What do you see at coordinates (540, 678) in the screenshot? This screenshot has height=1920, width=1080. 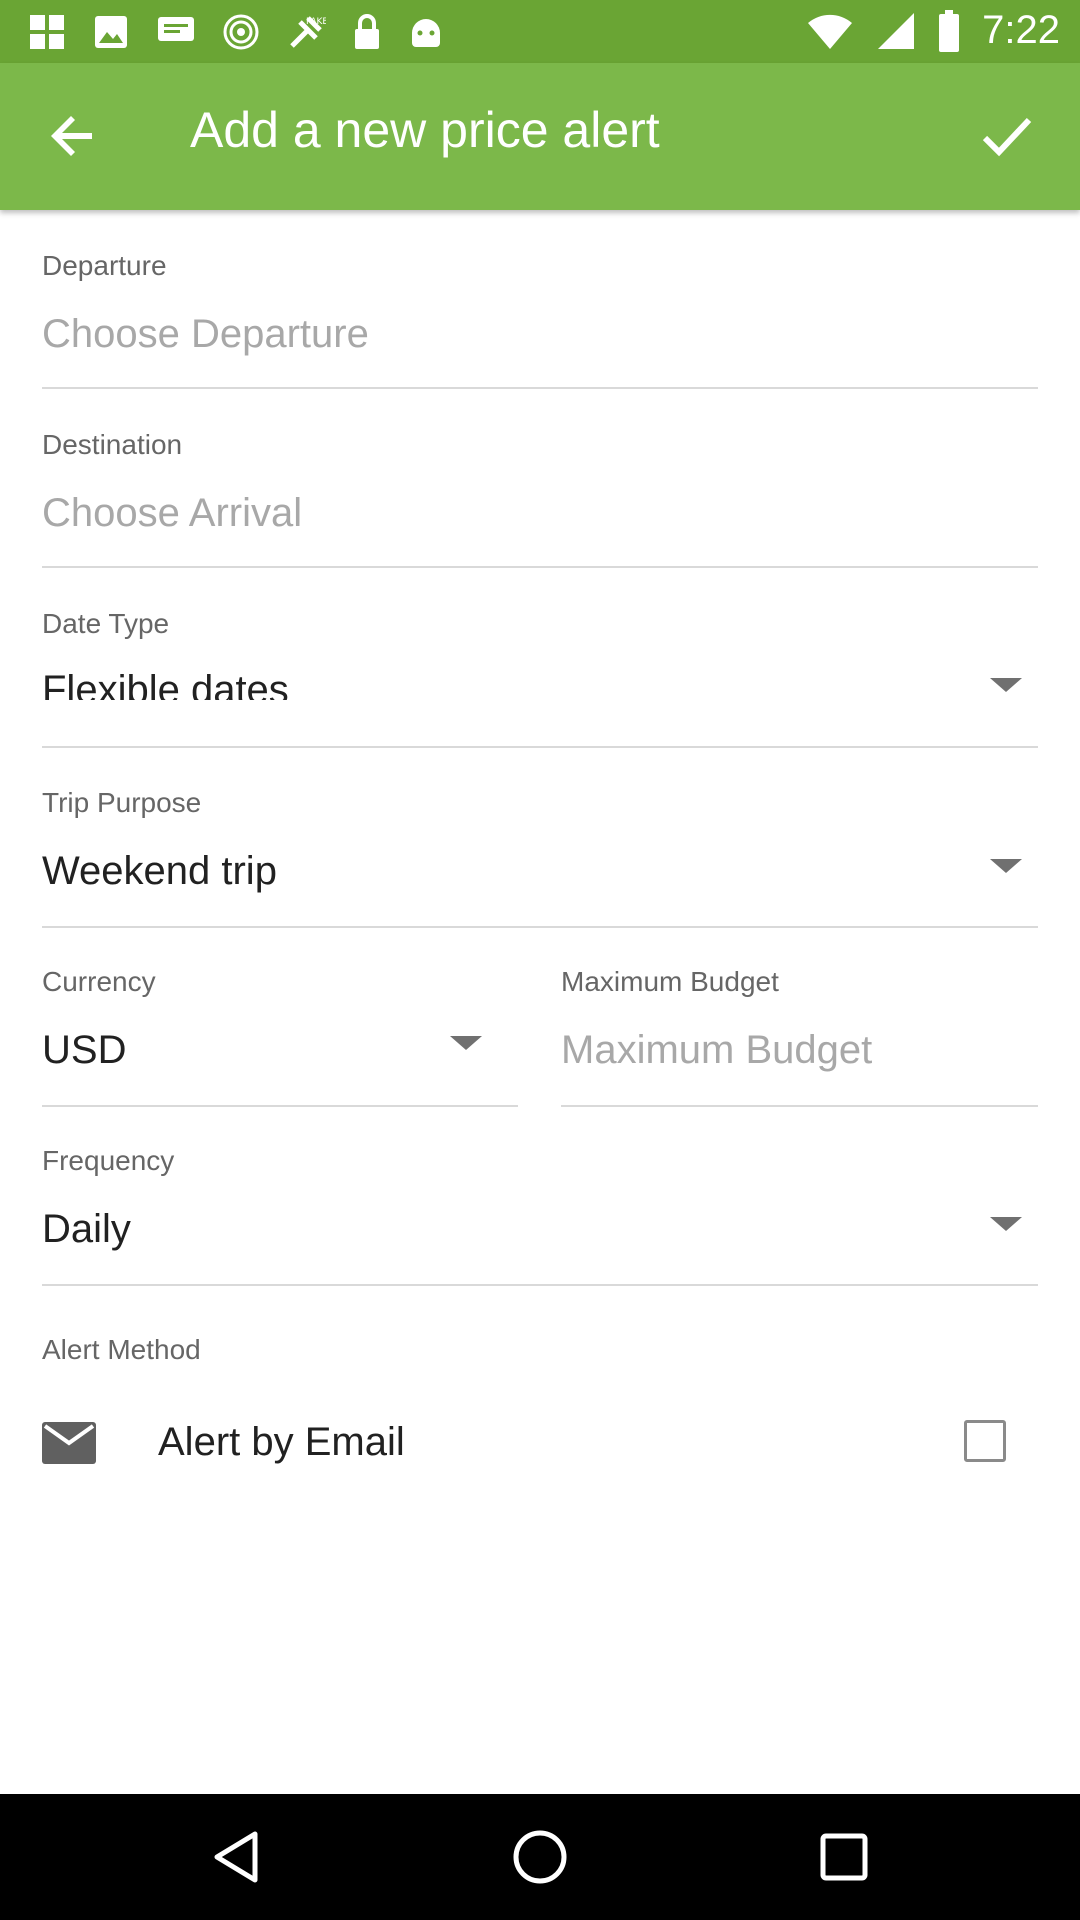 I see `date-type-field: Date Type Flexible dates` at bounding box center [540, 678].